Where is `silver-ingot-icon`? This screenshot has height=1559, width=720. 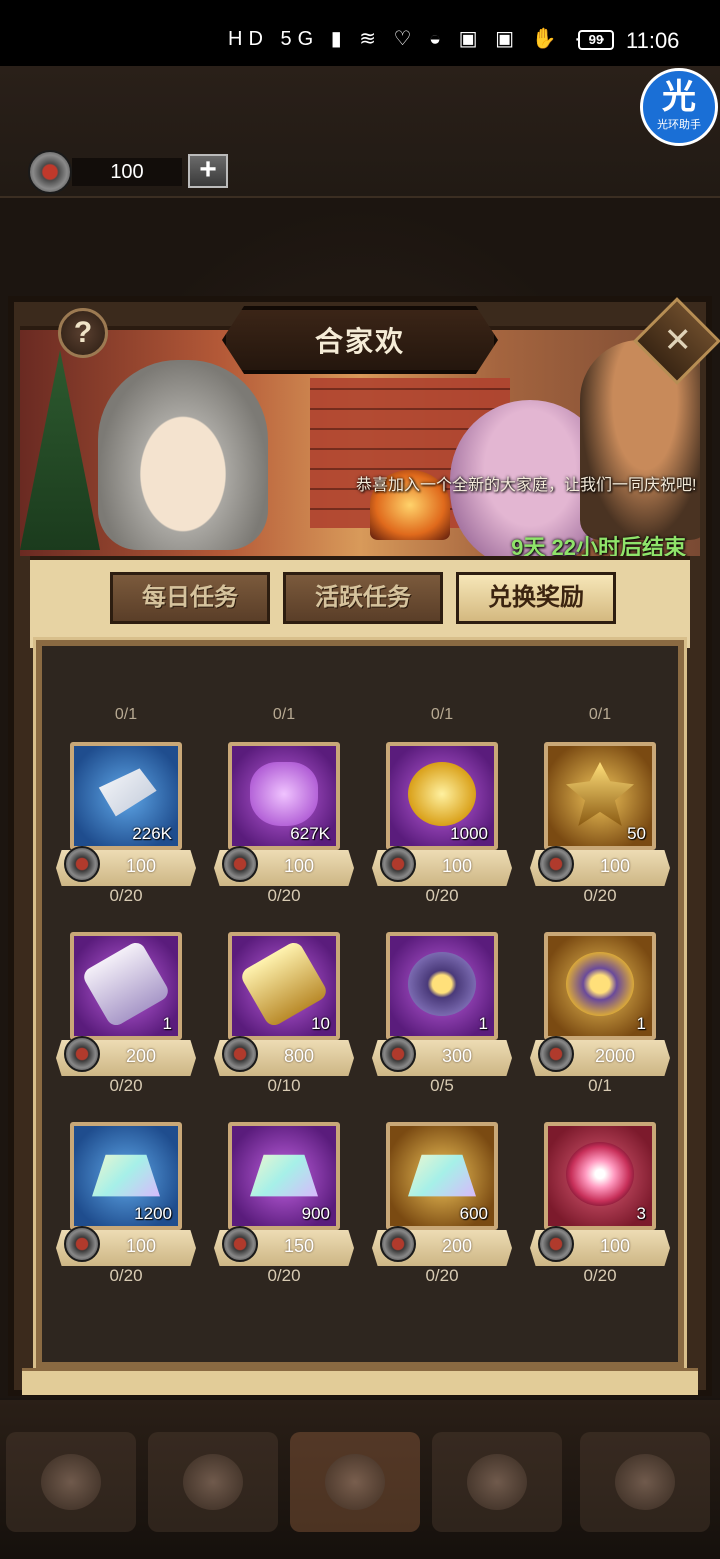 silver-ingot-icon is located at coordinates (127, 792).